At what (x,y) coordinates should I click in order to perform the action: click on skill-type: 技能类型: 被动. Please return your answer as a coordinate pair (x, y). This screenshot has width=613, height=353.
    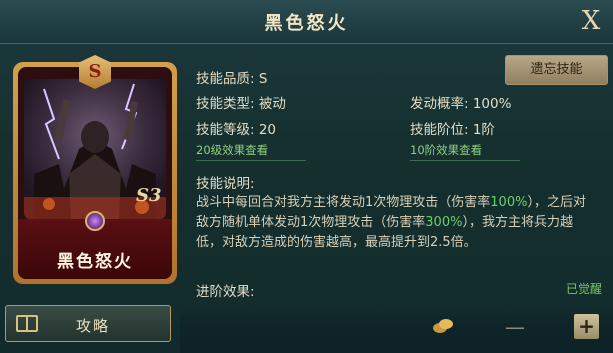
    Looking at the image, I should click on (241, 104).